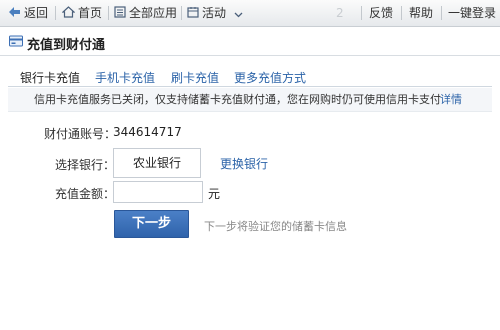 This screenshot has height=330, width=500. What do you see at coordinates (68, 14) in the screenshot?
I see `home-icon` at bounding box center [68, 14].